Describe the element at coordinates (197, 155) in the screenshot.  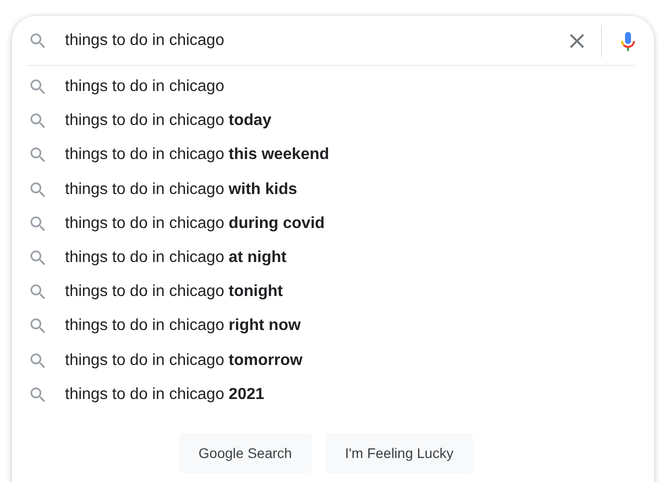
I see `suggestion-item: things to do in chicago this weekend` at that location.